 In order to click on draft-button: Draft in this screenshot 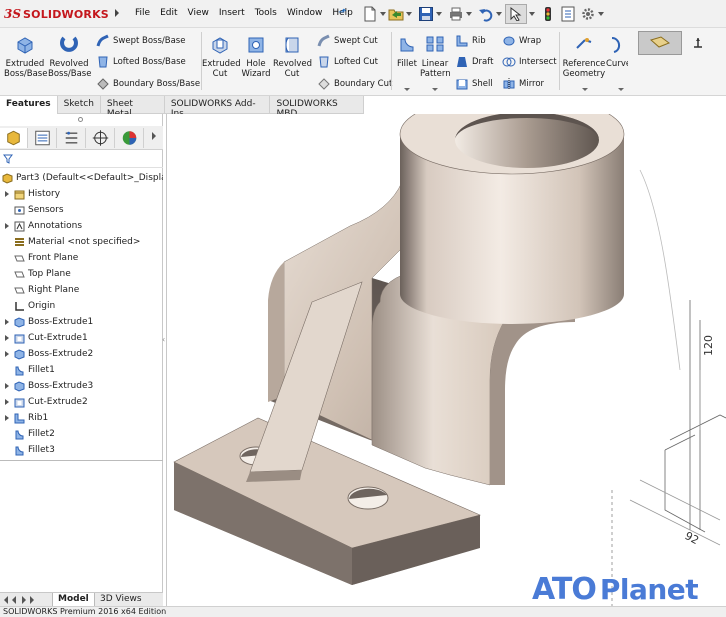, I will do `click(474, 62)`.